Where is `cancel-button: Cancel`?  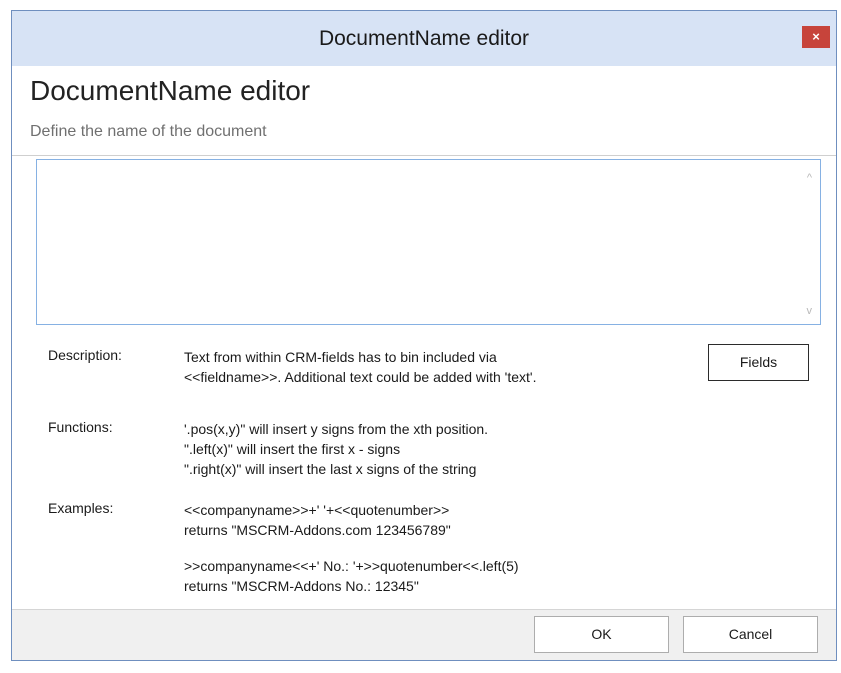 cancel-button: Cancel is located at coordinates (750, 634).